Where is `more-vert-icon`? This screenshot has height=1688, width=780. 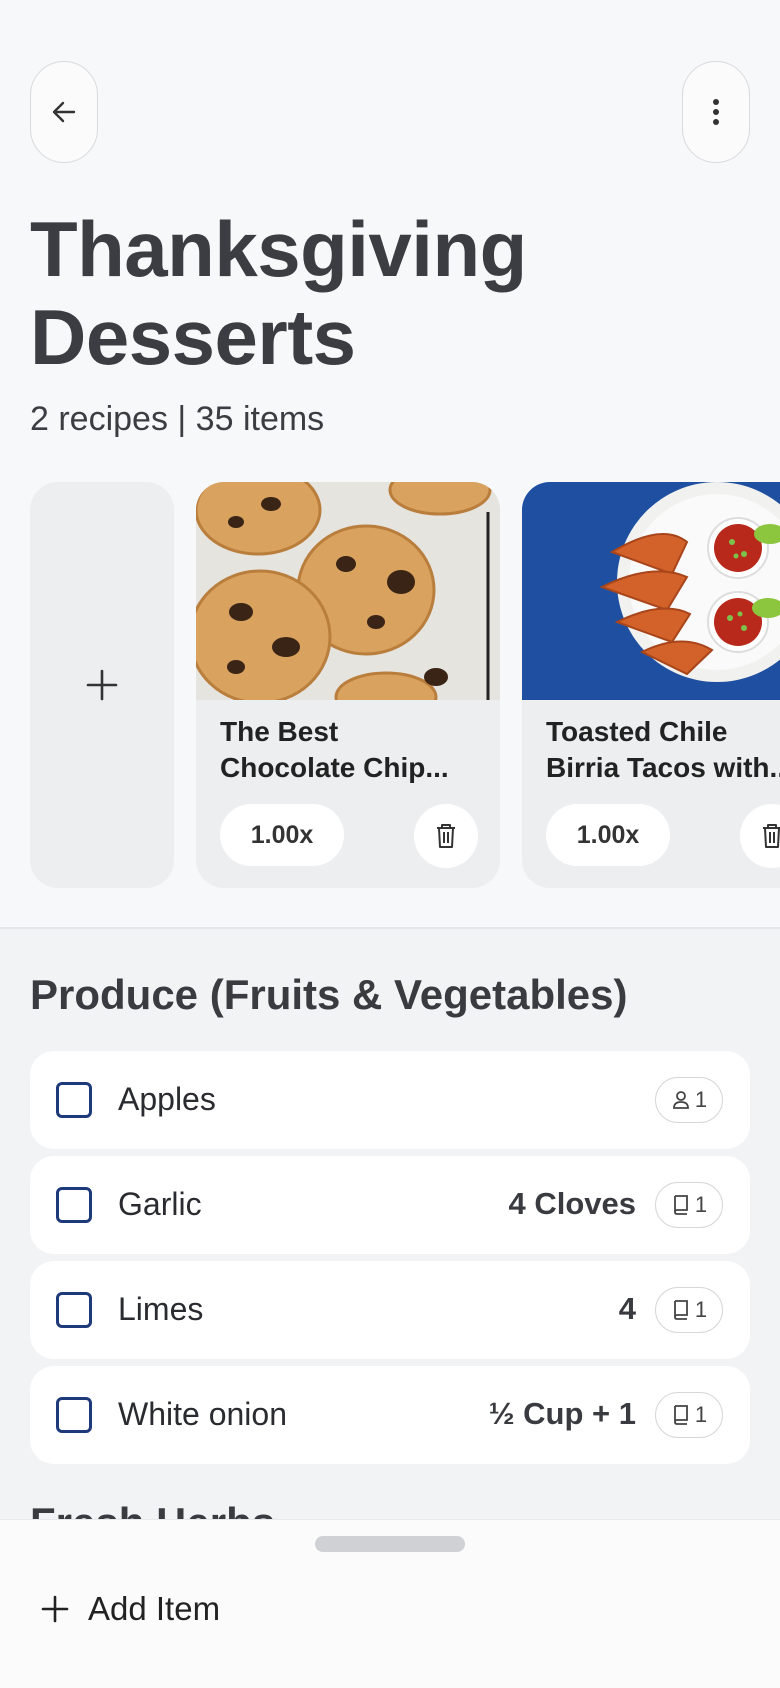 more-vert-icon is located at coordinates (716, 112).